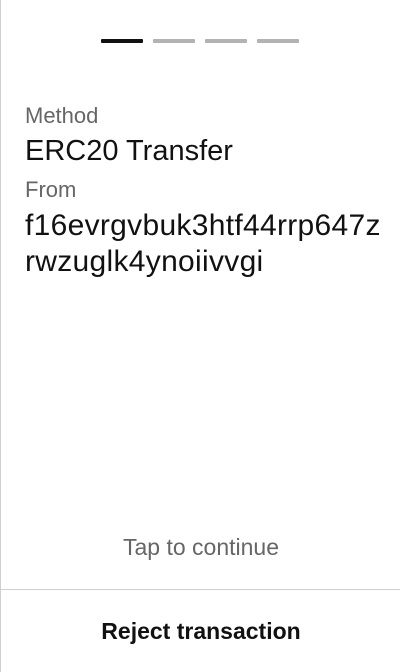  I want to click on method-label: Method, so click(62, 115).